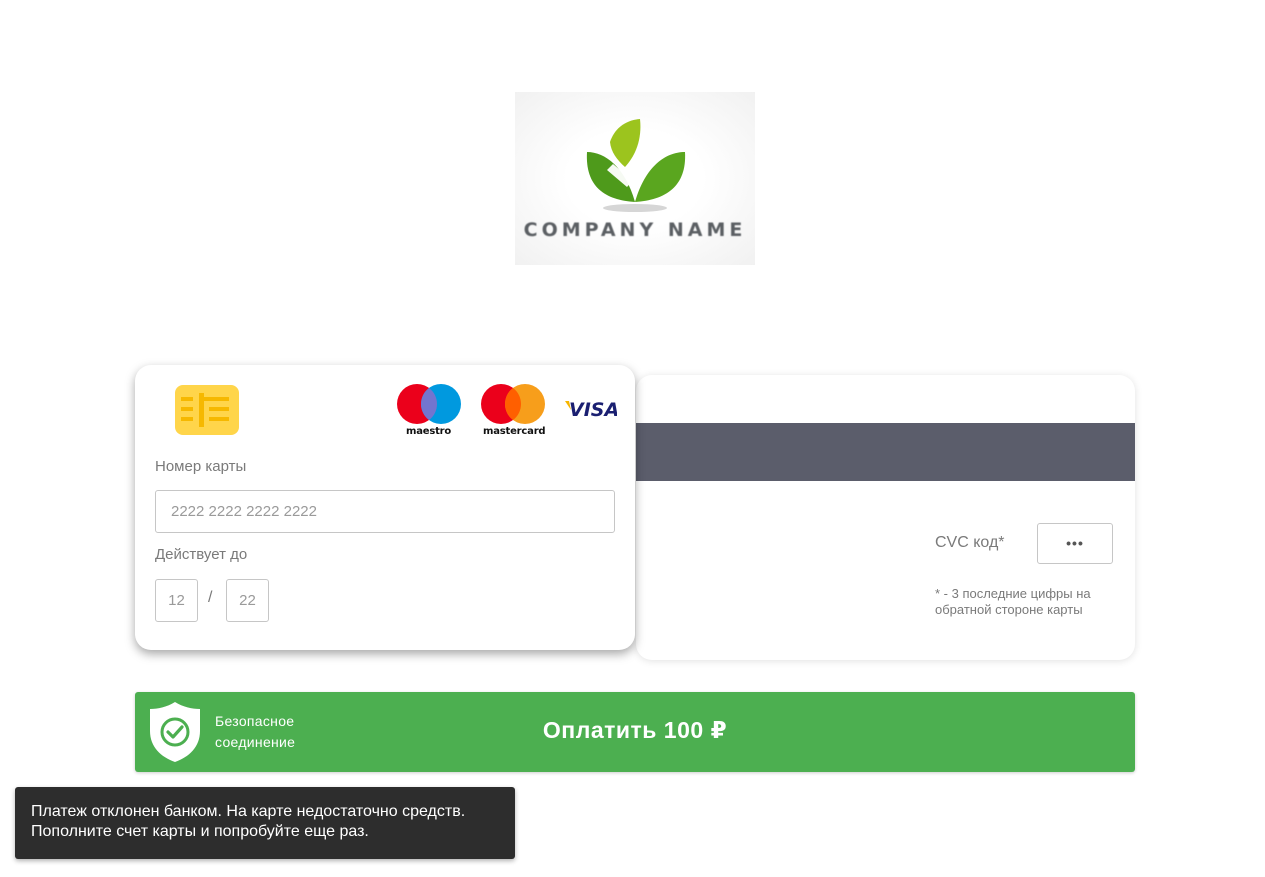 This screenshot has height=877, width=1265. Describe the element at coordinates (429, 407) in the screenshot. I see `maestro-logo-icon` at that location.